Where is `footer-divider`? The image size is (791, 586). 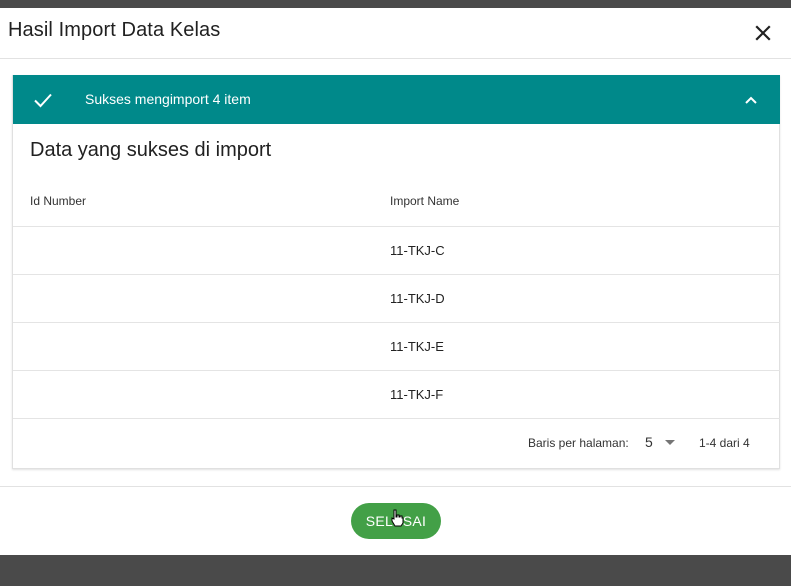
footer-divider is located at coordinates (395, 486).